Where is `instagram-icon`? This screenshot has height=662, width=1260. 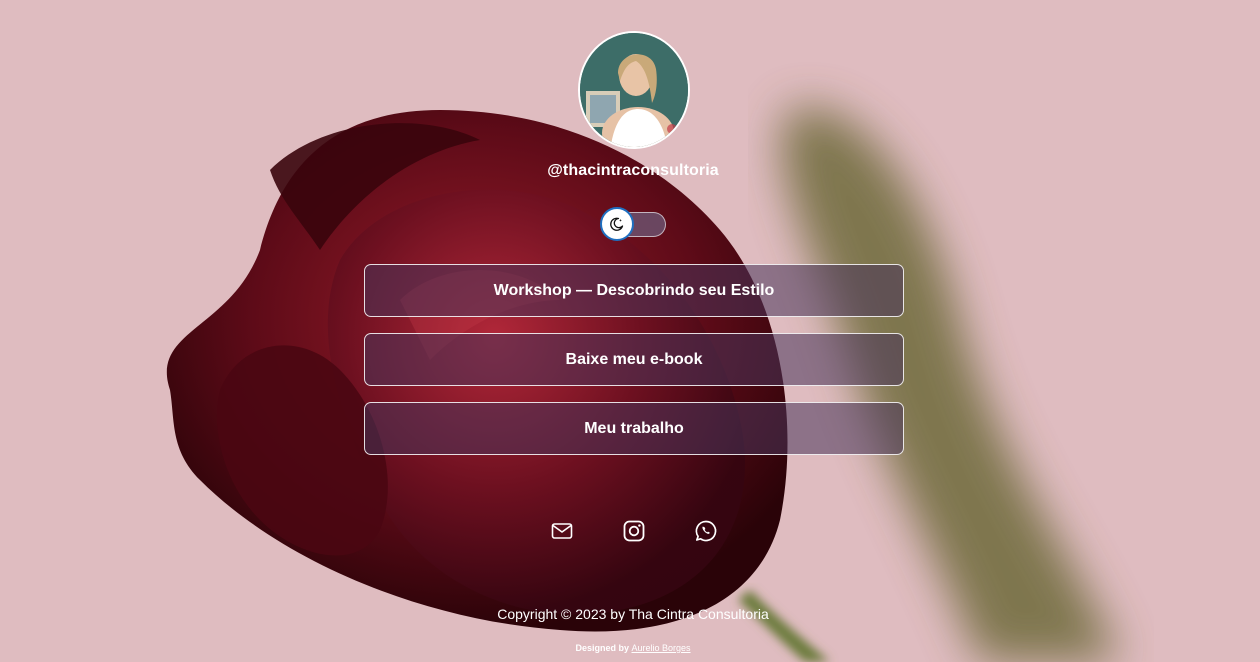
instagram-icon is located at coordinates (634, 531).